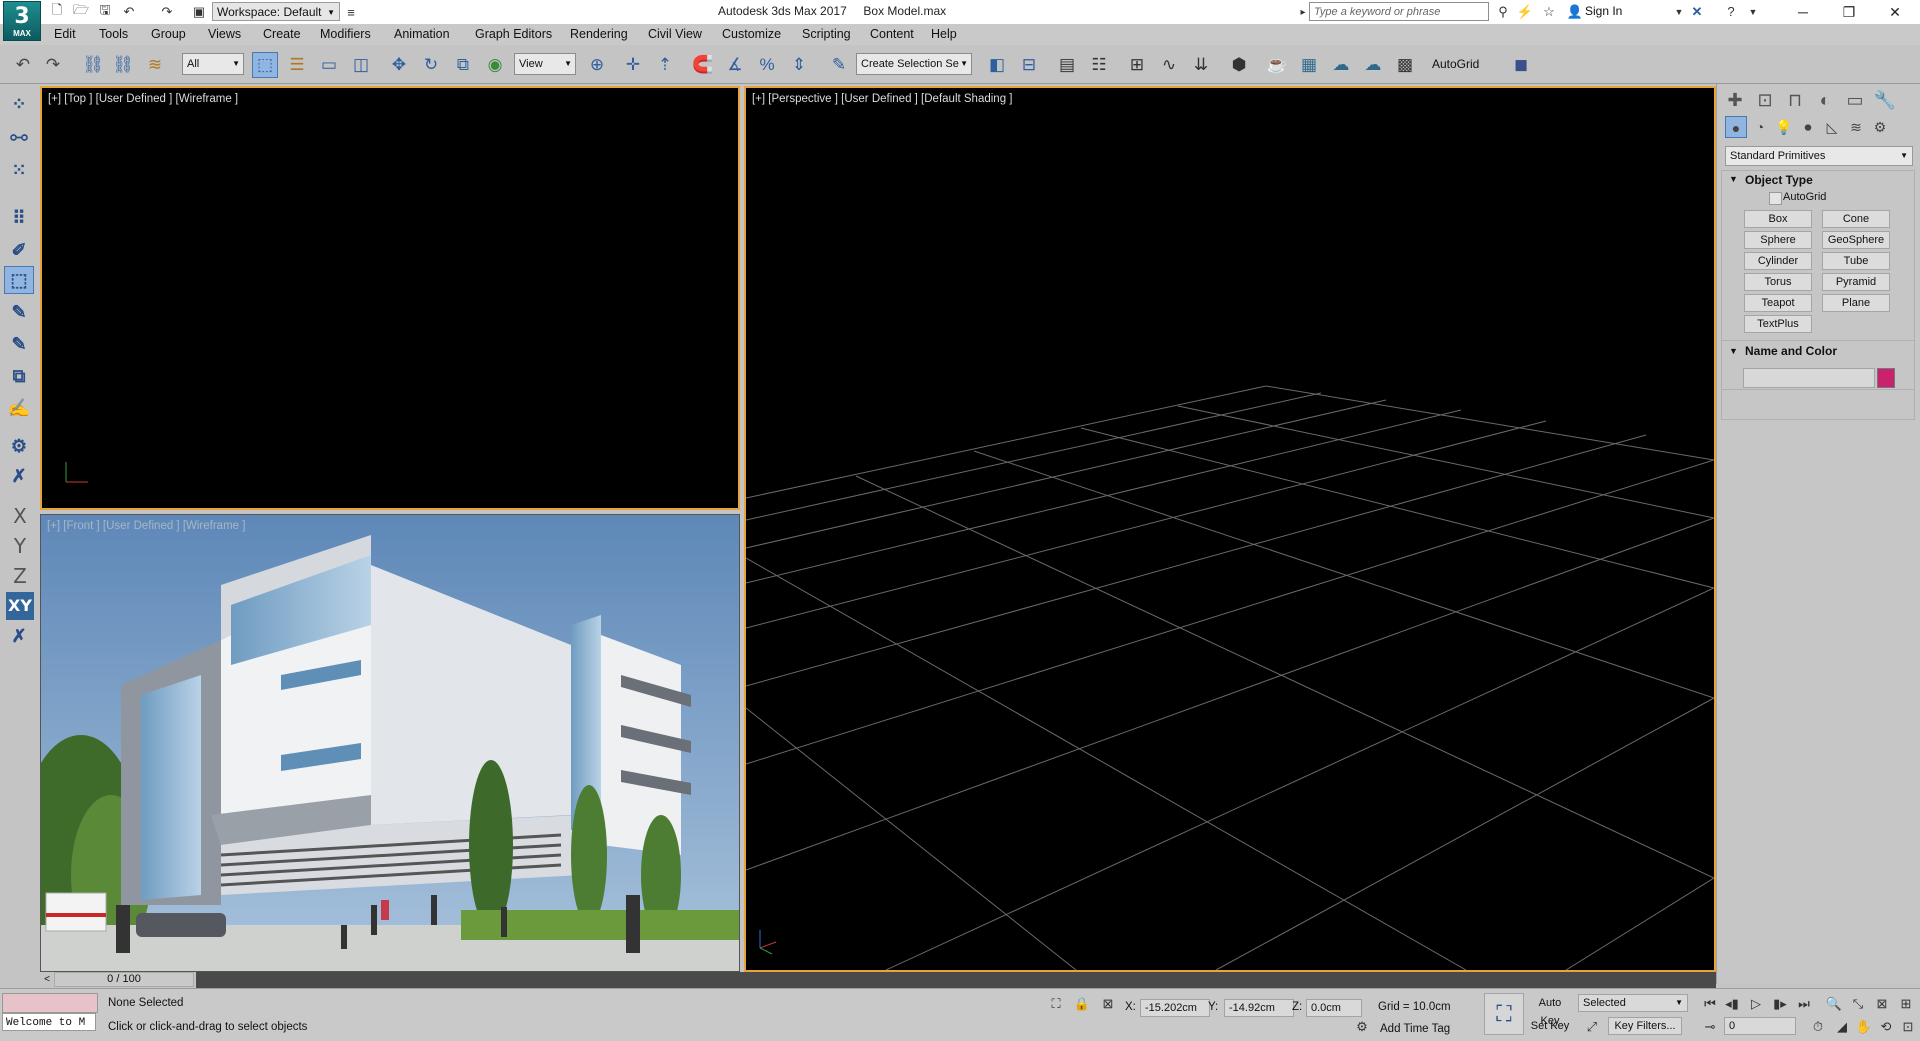 Image resolution: width=1920 pixels, height=1041 pixels. Describe the element at coordinates (513, 34) in the screenshot. I see `menu-graph-editors: Graph Editors` at that location.